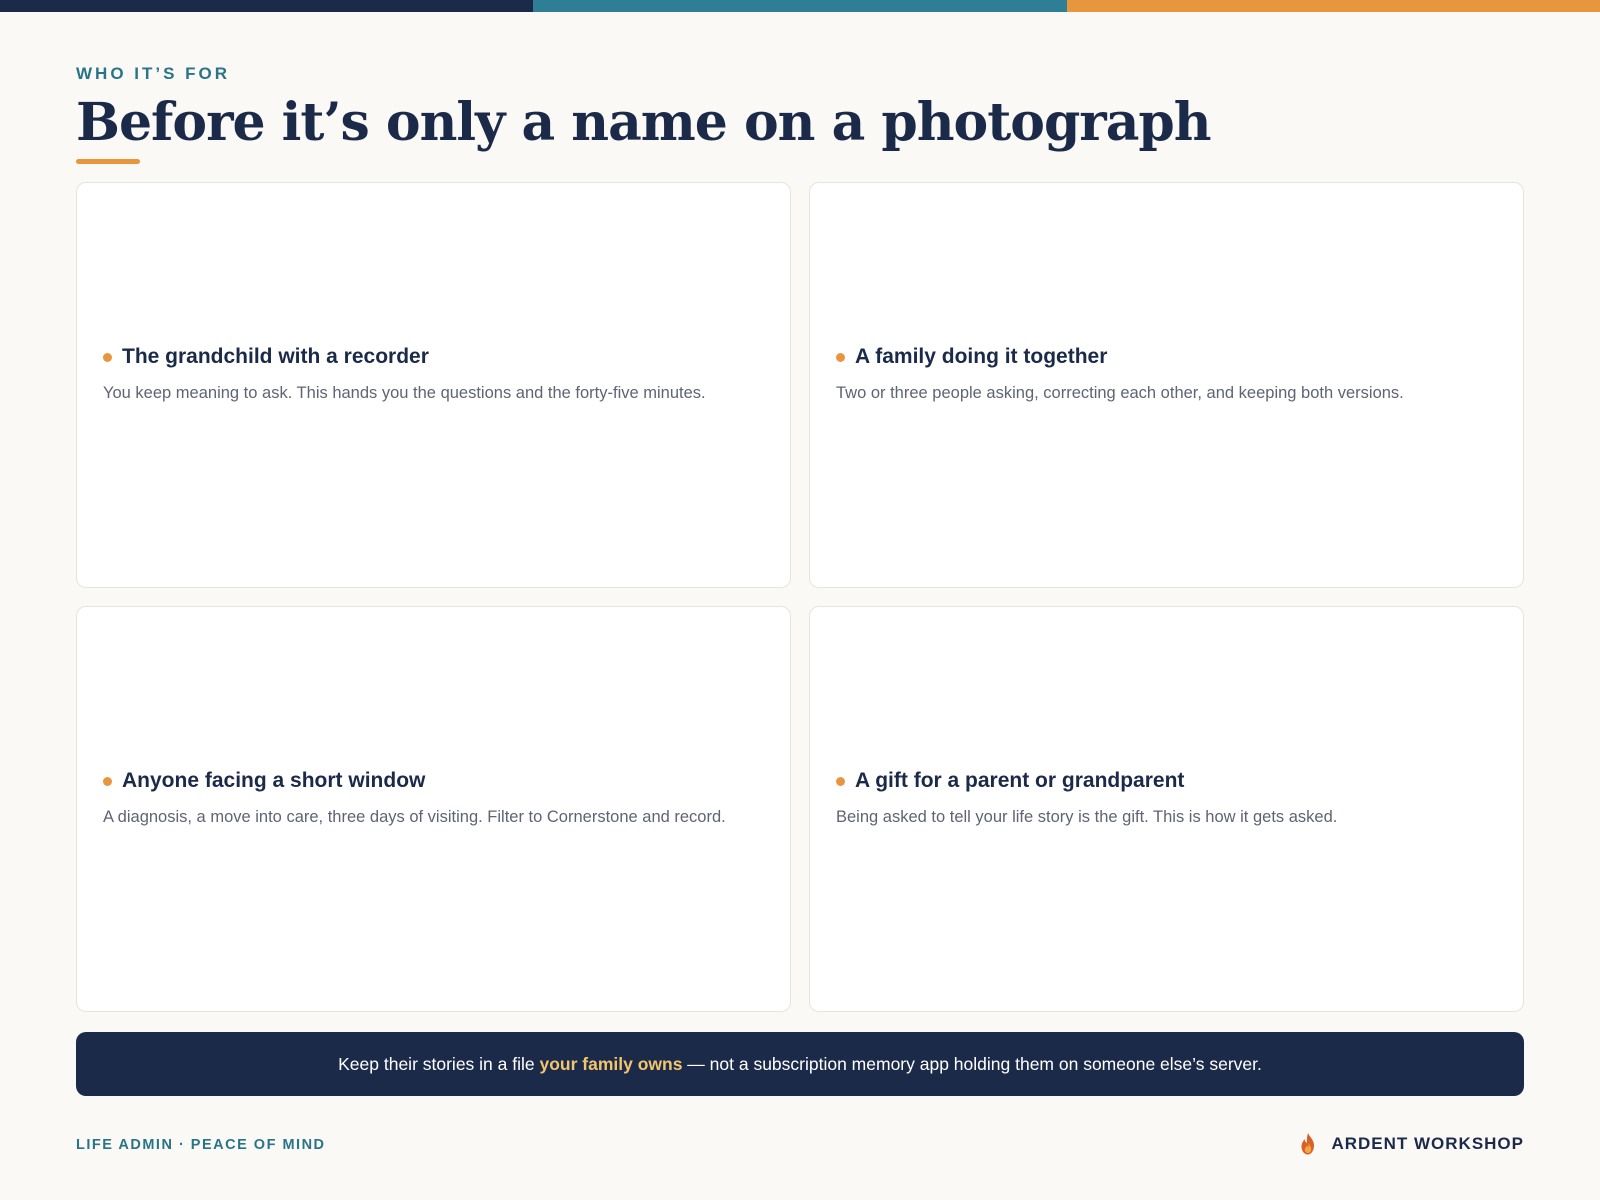  I want to click on top-color-bar, so click(800, 6).